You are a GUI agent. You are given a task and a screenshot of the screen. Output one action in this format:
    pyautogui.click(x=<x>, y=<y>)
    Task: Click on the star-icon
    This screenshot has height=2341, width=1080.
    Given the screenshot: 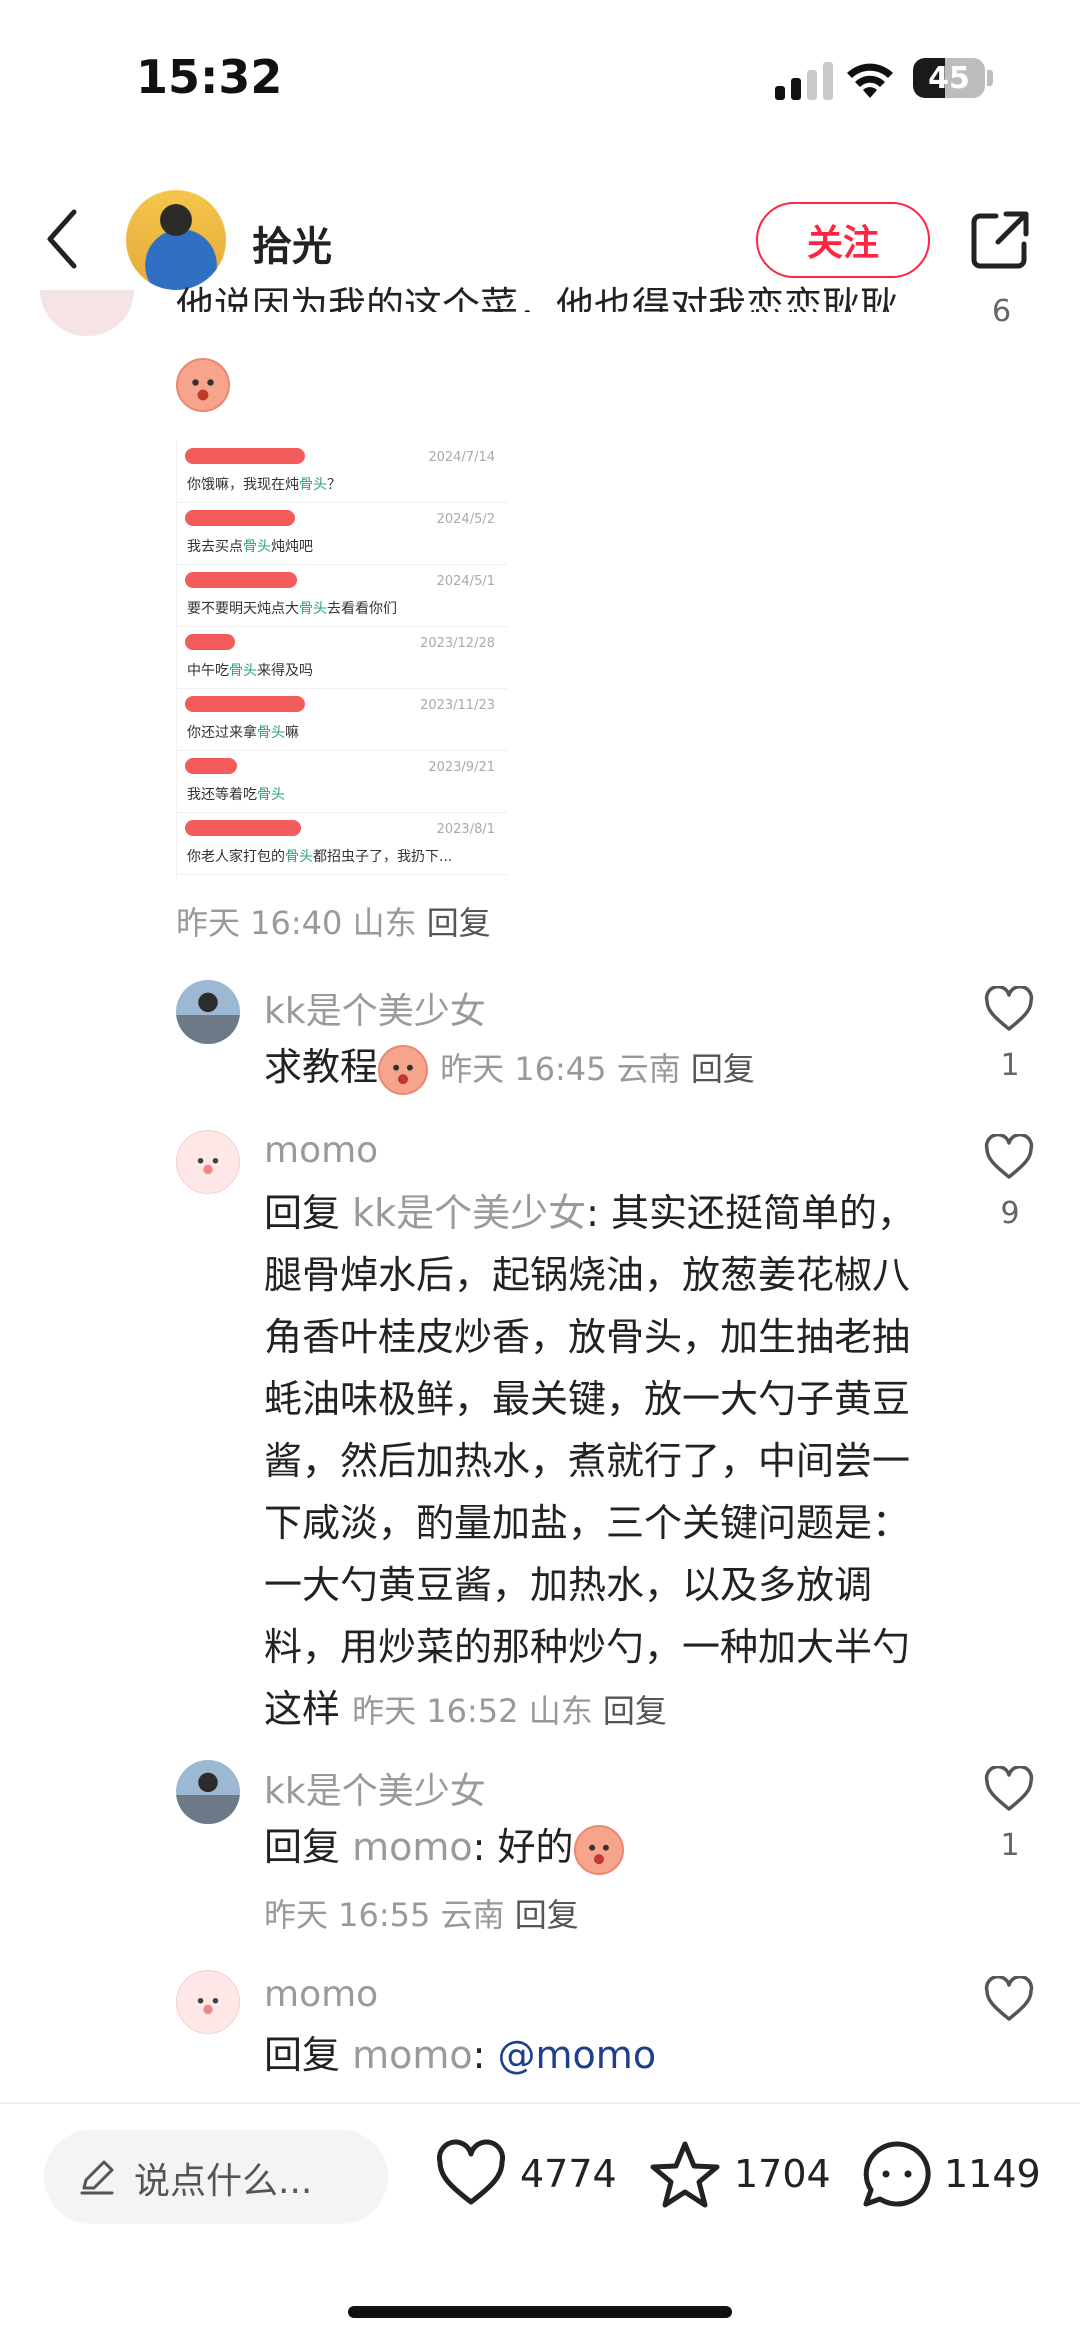 What is the action you would take?
    pyautogui.click(x=685, y=2175)
    